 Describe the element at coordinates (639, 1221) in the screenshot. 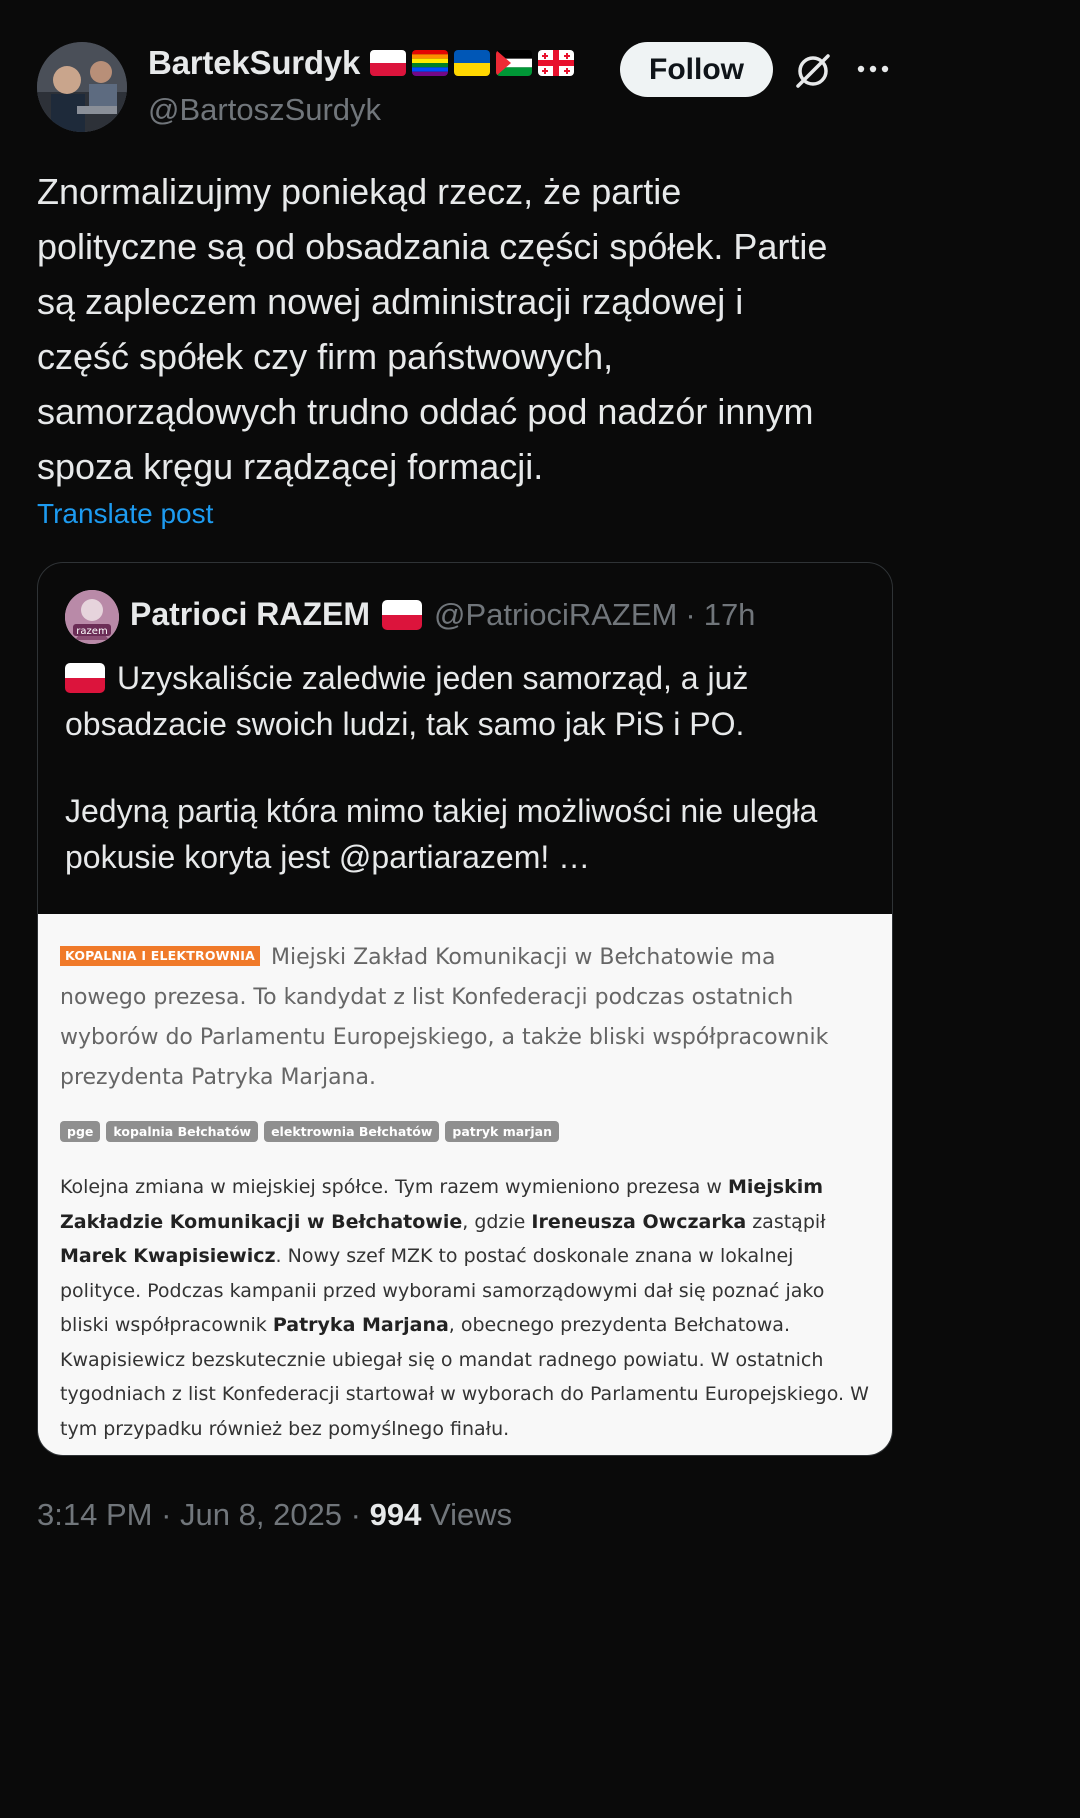

I see `body-bold-segment: Ireneusza Owczarka` at that location.